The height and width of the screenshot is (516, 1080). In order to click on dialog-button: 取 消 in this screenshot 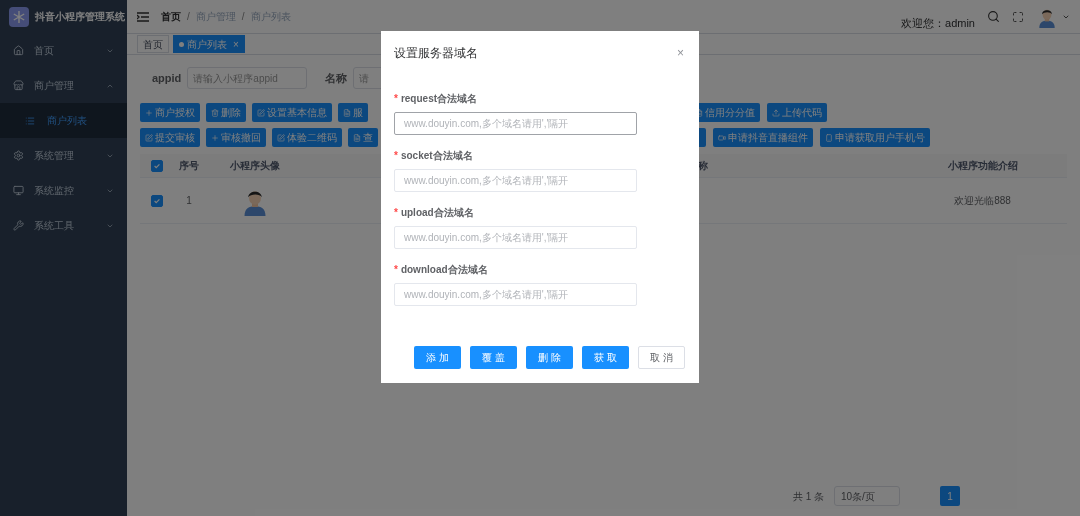, I will do `click(661, 357)`.